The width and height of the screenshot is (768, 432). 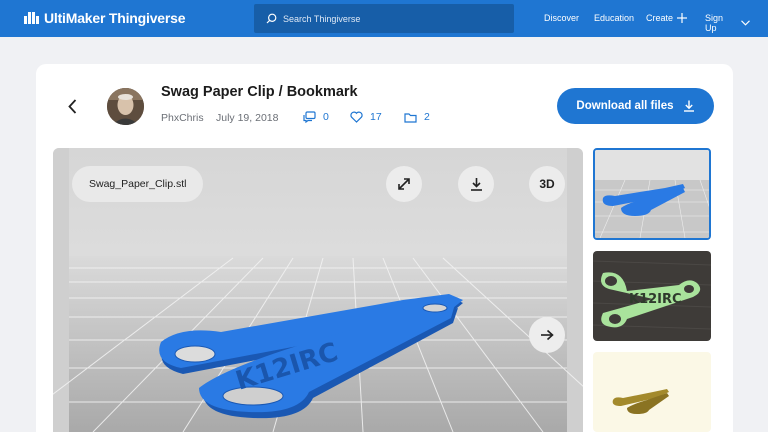 What do you see at coordinates (547, 184) in the screenshot?
I see `view-3d-button: 3D` at bounding box center [547, 184].